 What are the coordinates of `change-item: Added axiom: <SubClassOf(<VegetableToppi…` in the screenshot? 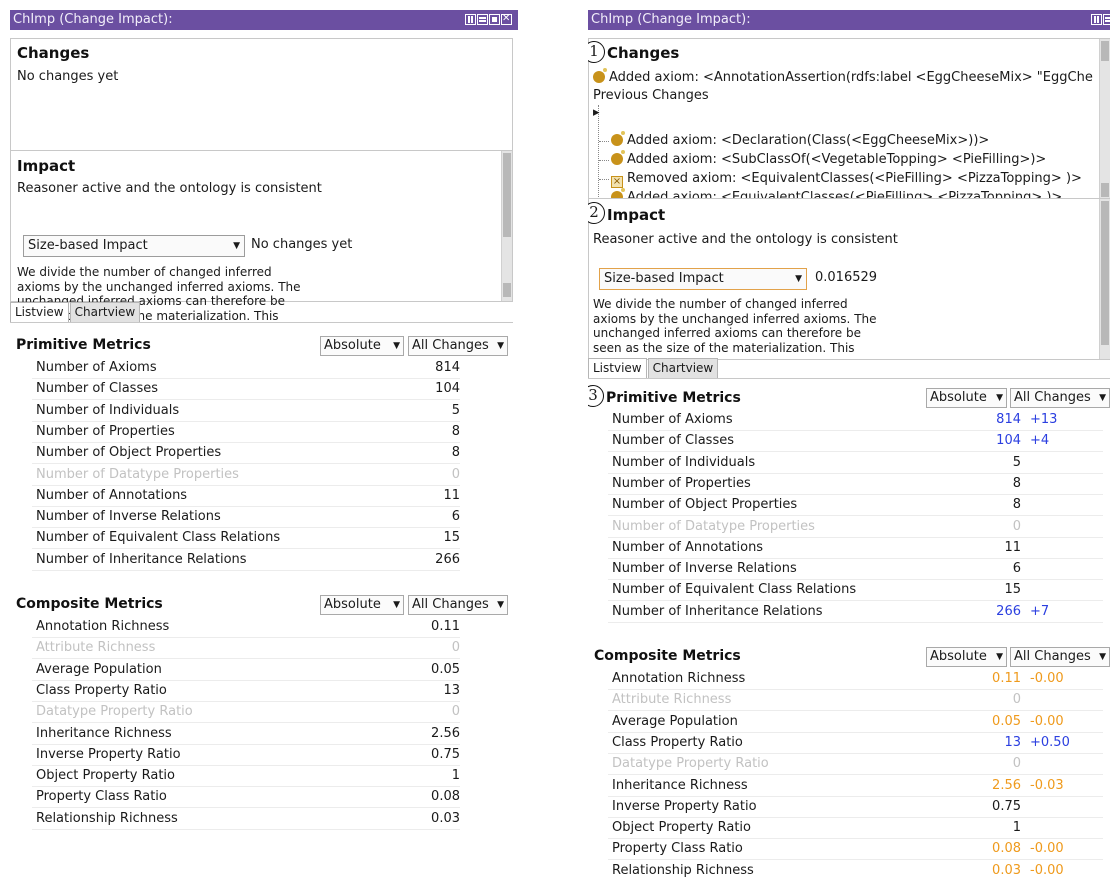 It's located at (829, 158).